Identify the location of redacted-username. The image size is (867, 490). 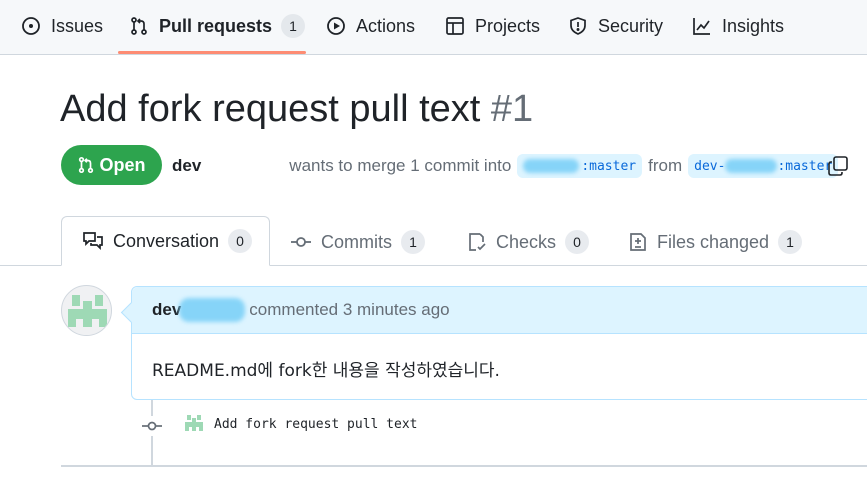
(212, 310).